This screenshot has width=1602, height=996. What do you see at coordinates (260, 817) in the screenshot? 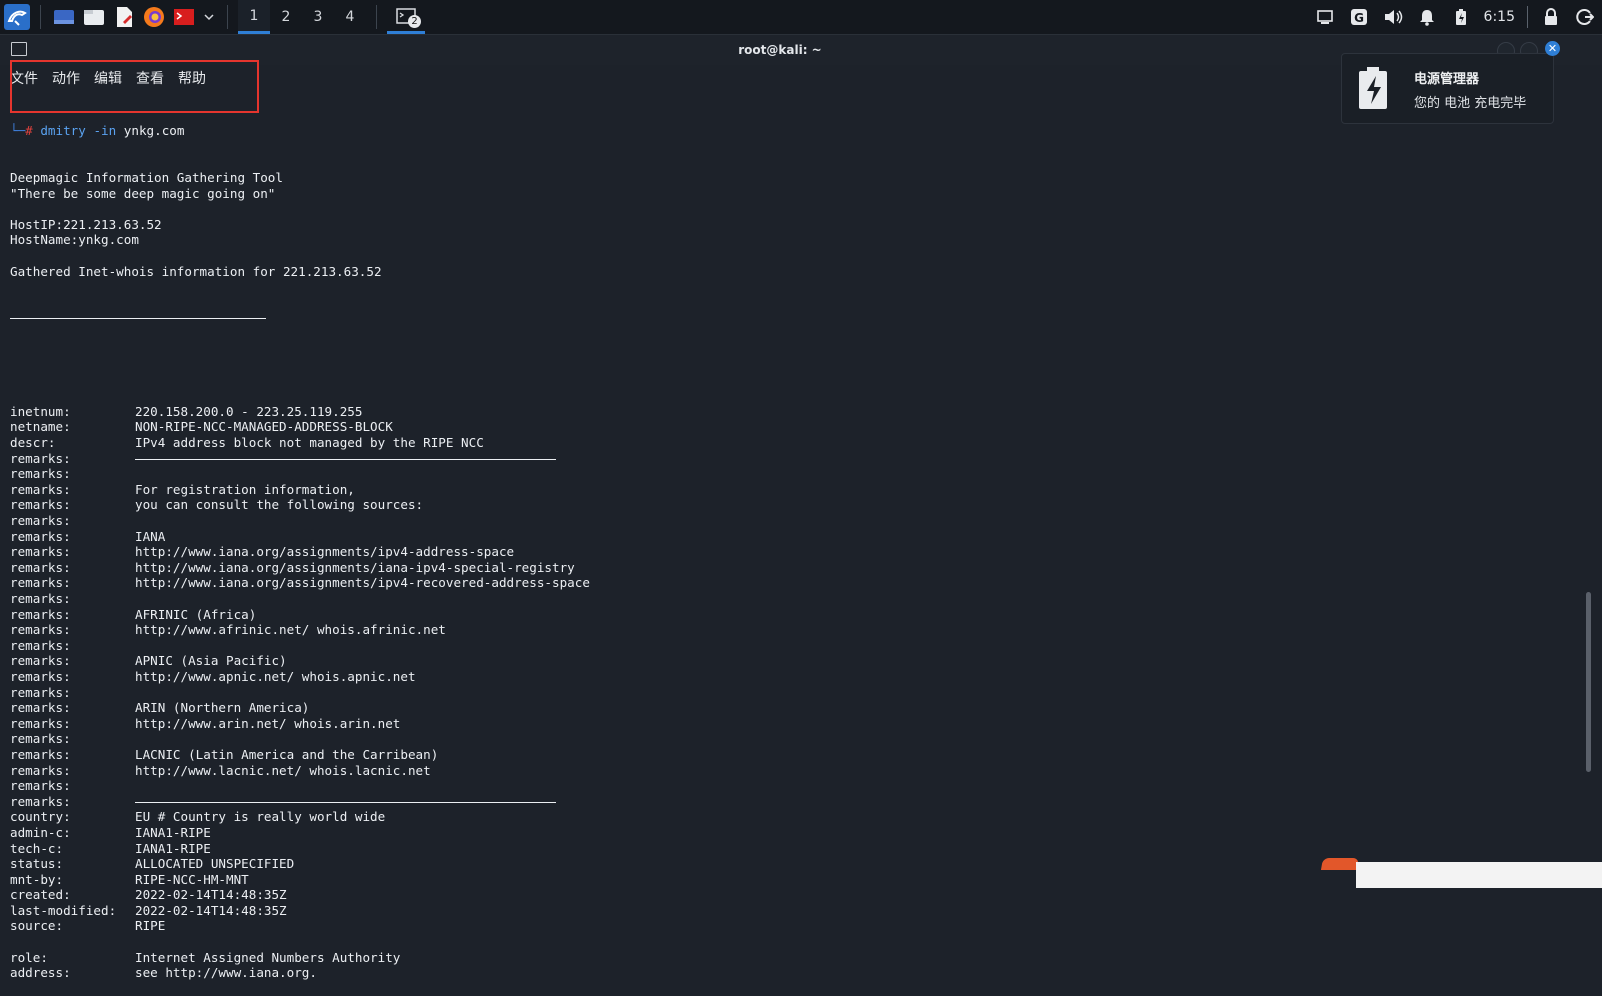
I see `whois-value: EU # Country is really world wide` at bounding box center [260, 817].